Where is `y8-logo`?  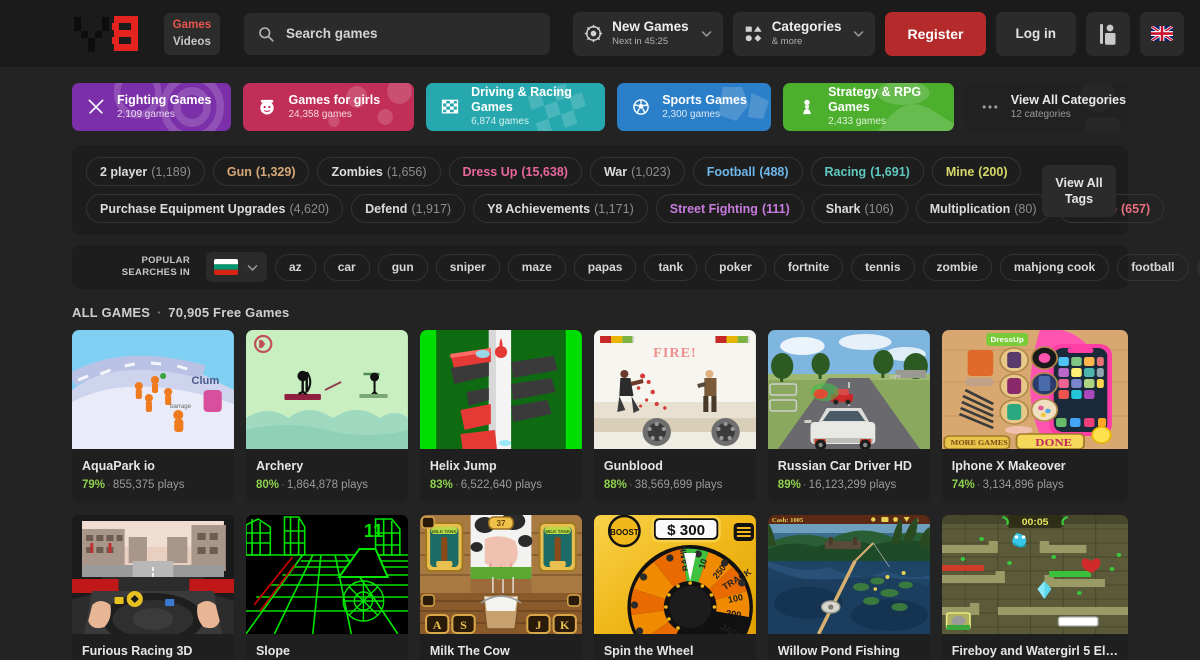 y8-logo is located at coordinates (109, 34).